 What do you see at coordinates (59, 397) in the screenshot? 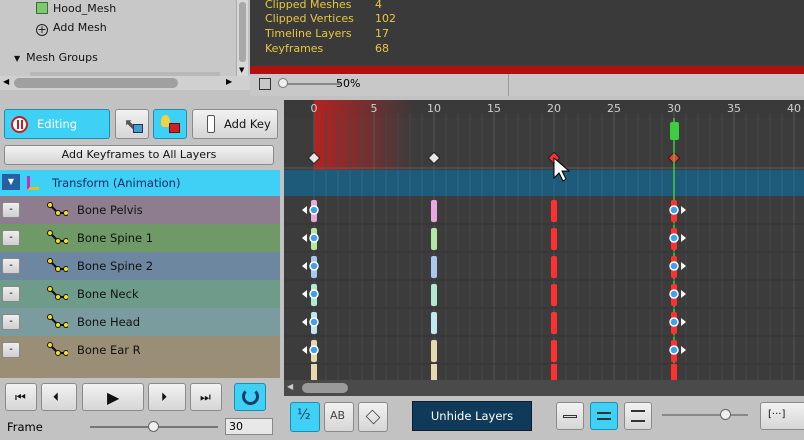
I see `prev-frame-button: ⏴` at bounding box center [59, 397].